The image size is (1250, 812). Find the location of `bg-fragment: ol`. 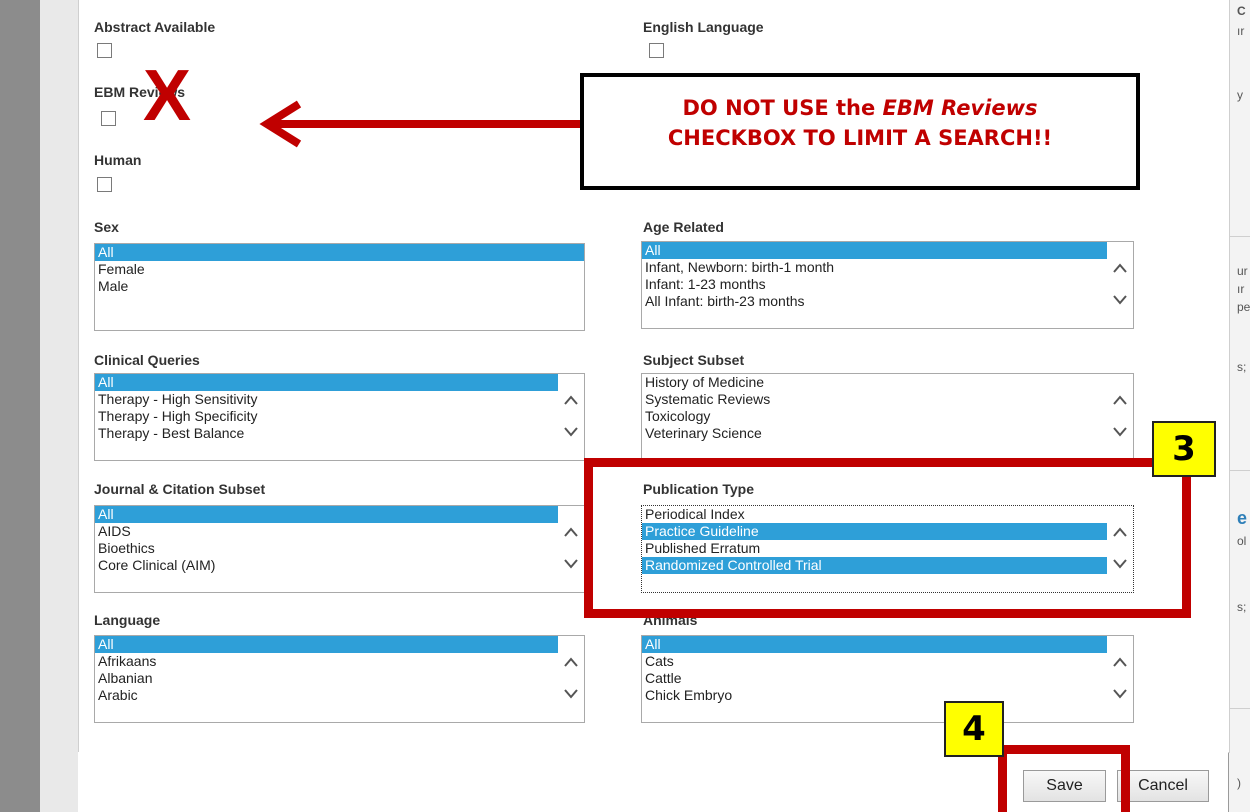

bg-fragment: ol is located at coordinates (1242, 541).